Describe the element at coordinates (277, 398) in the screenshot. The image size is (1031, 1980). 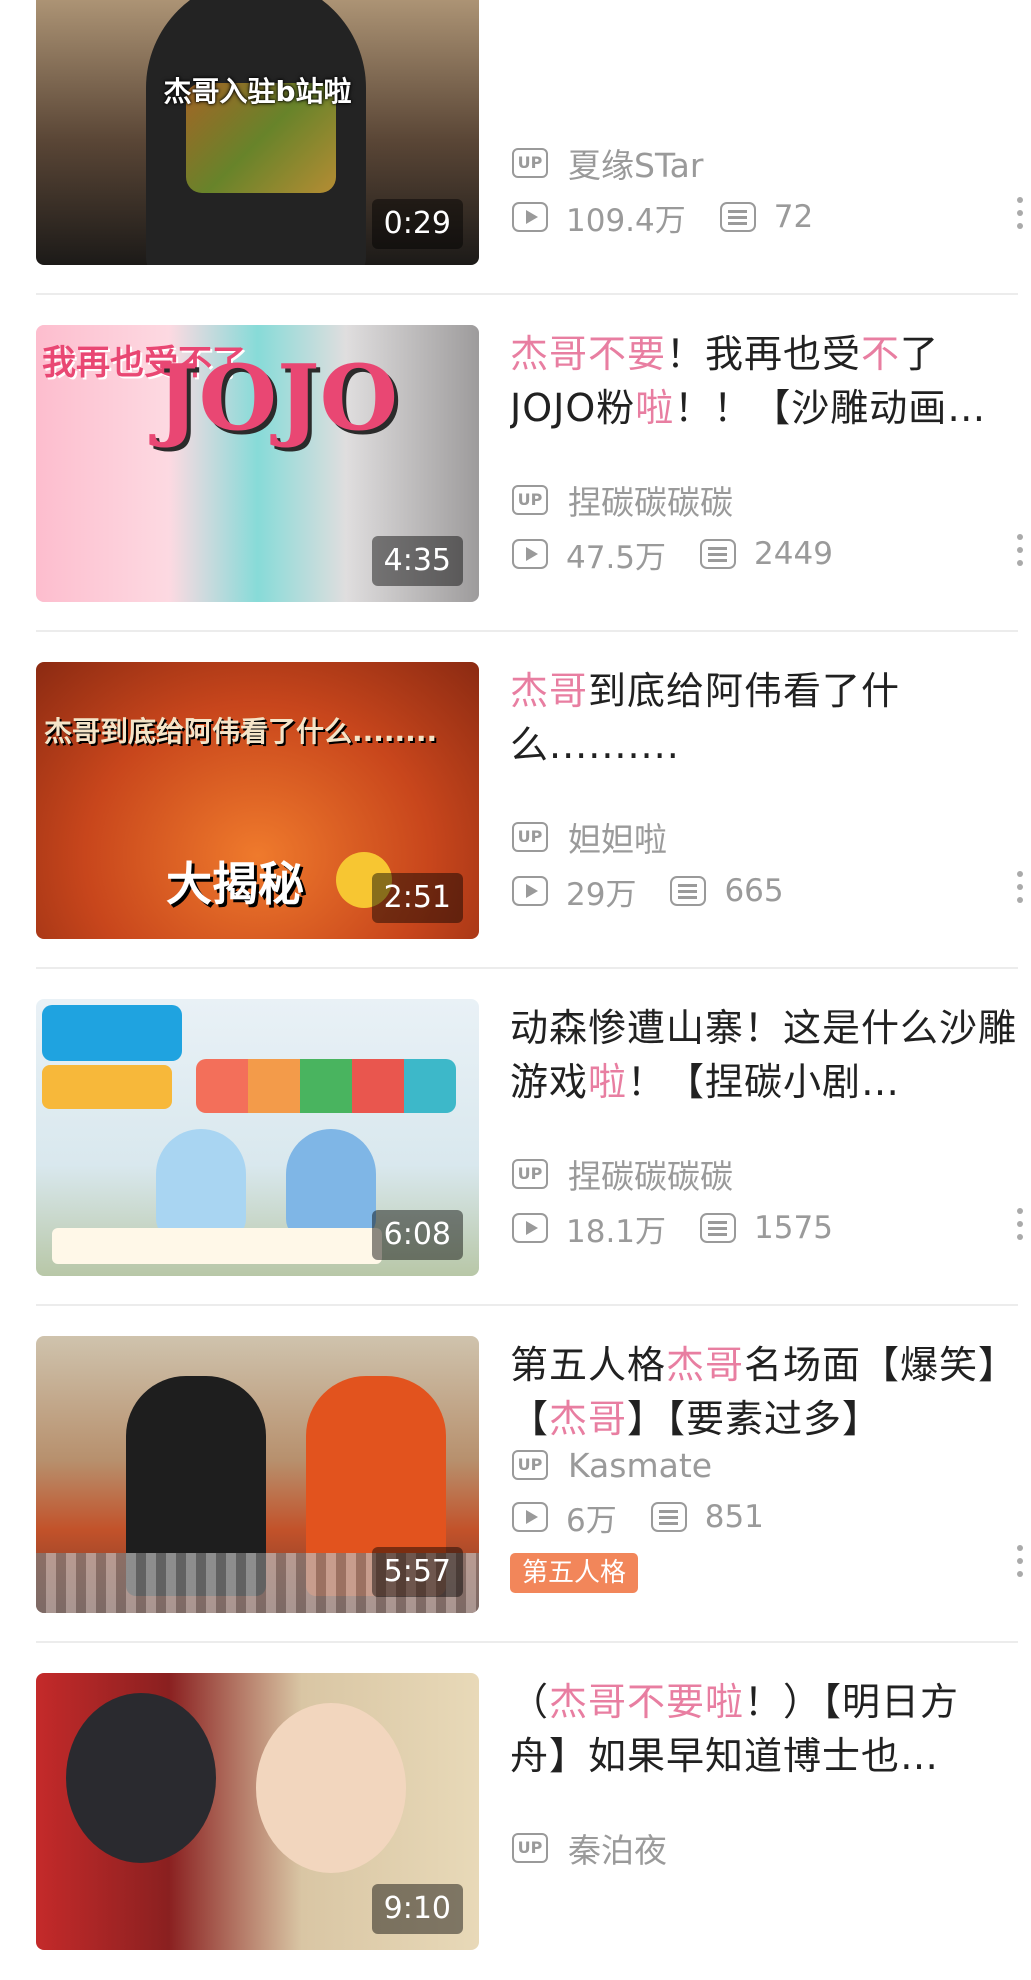
I see `thumbnail-logo: JOJO` at that location.